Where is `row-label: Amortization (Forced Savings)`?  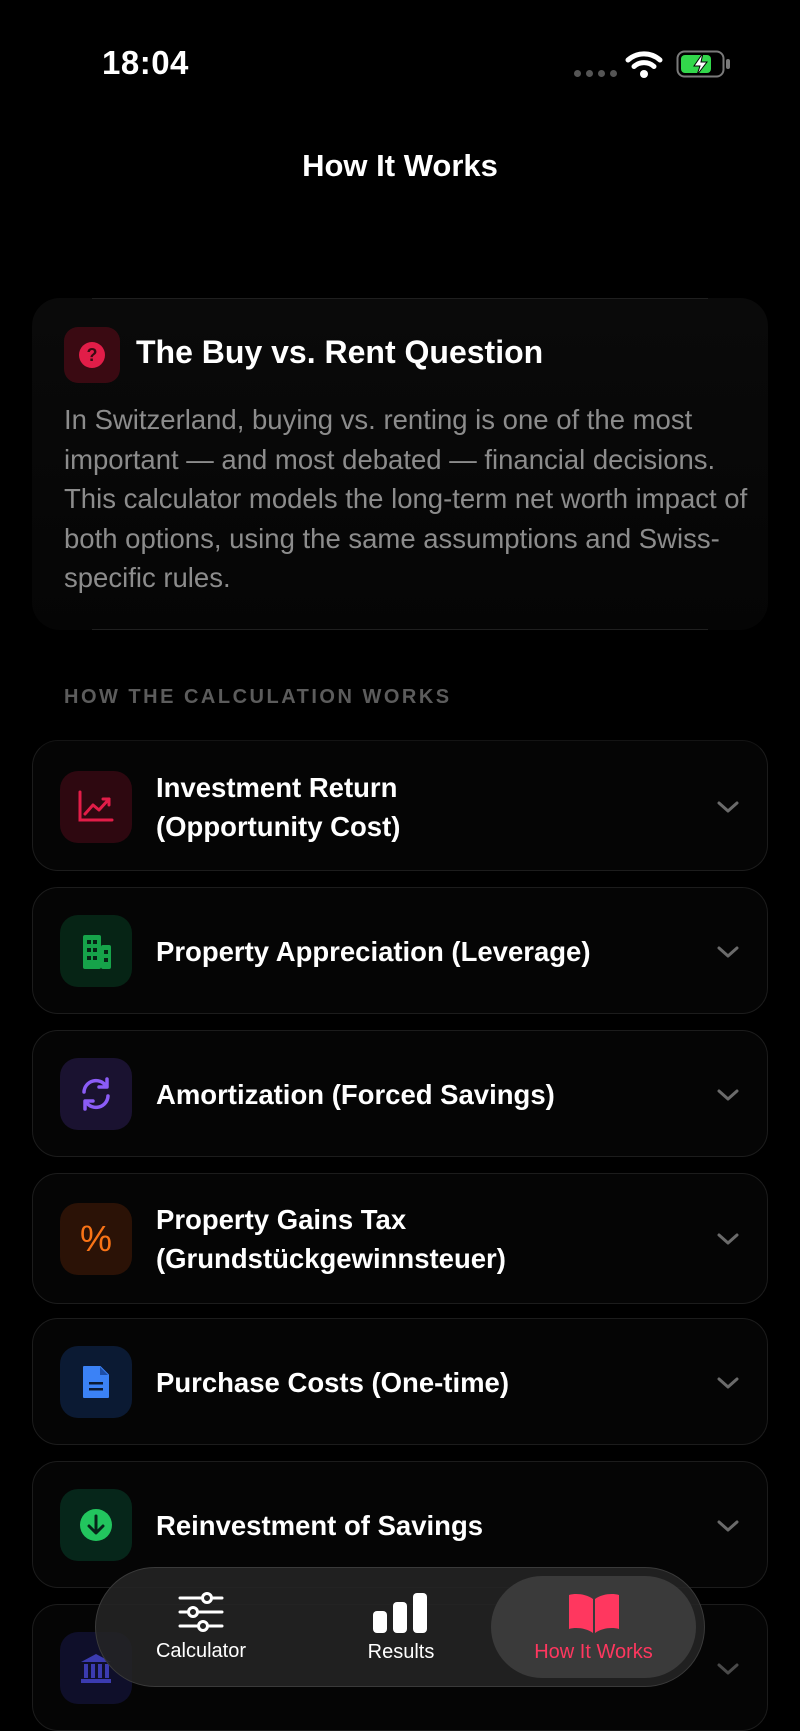
row-label: Amortization (Forced Savings) is located at coordinates (355, 1094).